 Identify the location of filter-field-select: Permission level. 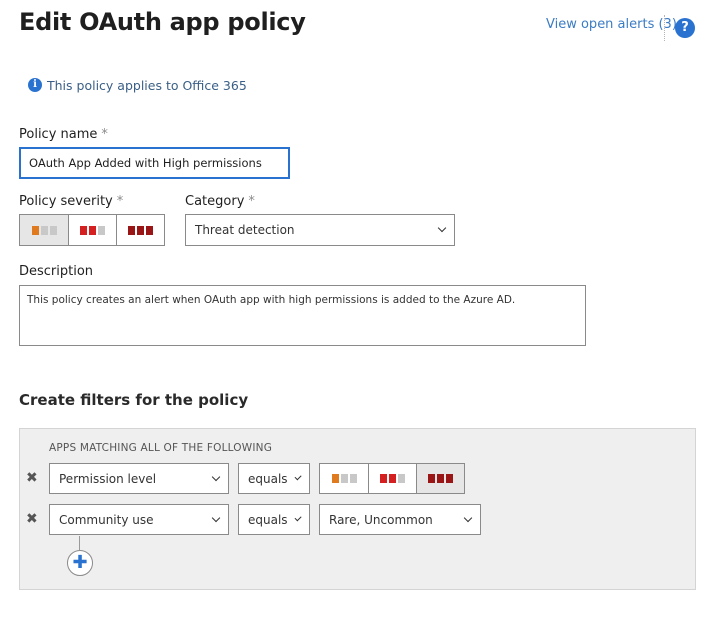
(139, 478).